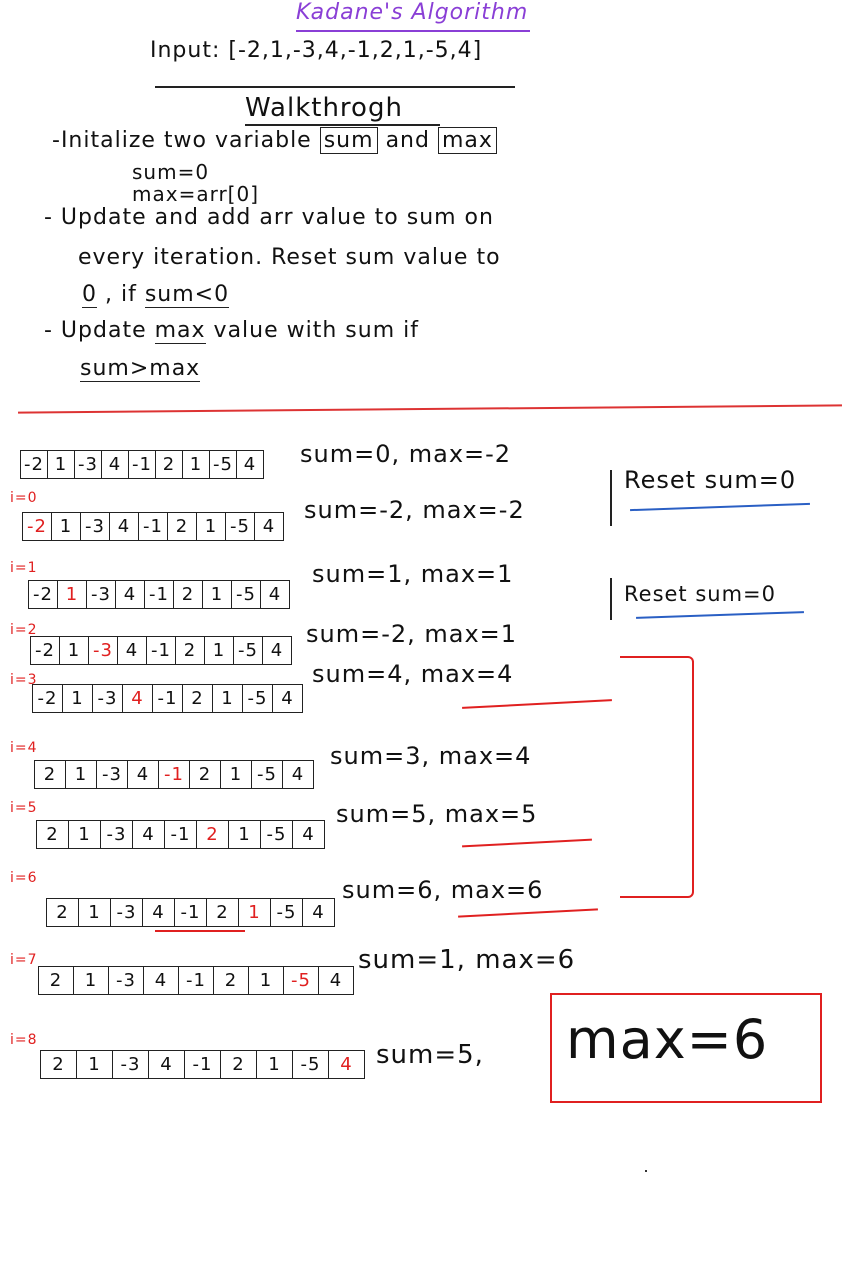 The image size is (853, 1280). What do you see at coordinates (200, 931) in the screenshot?
I see `subarray-underline` at bounding box center [200, 931].